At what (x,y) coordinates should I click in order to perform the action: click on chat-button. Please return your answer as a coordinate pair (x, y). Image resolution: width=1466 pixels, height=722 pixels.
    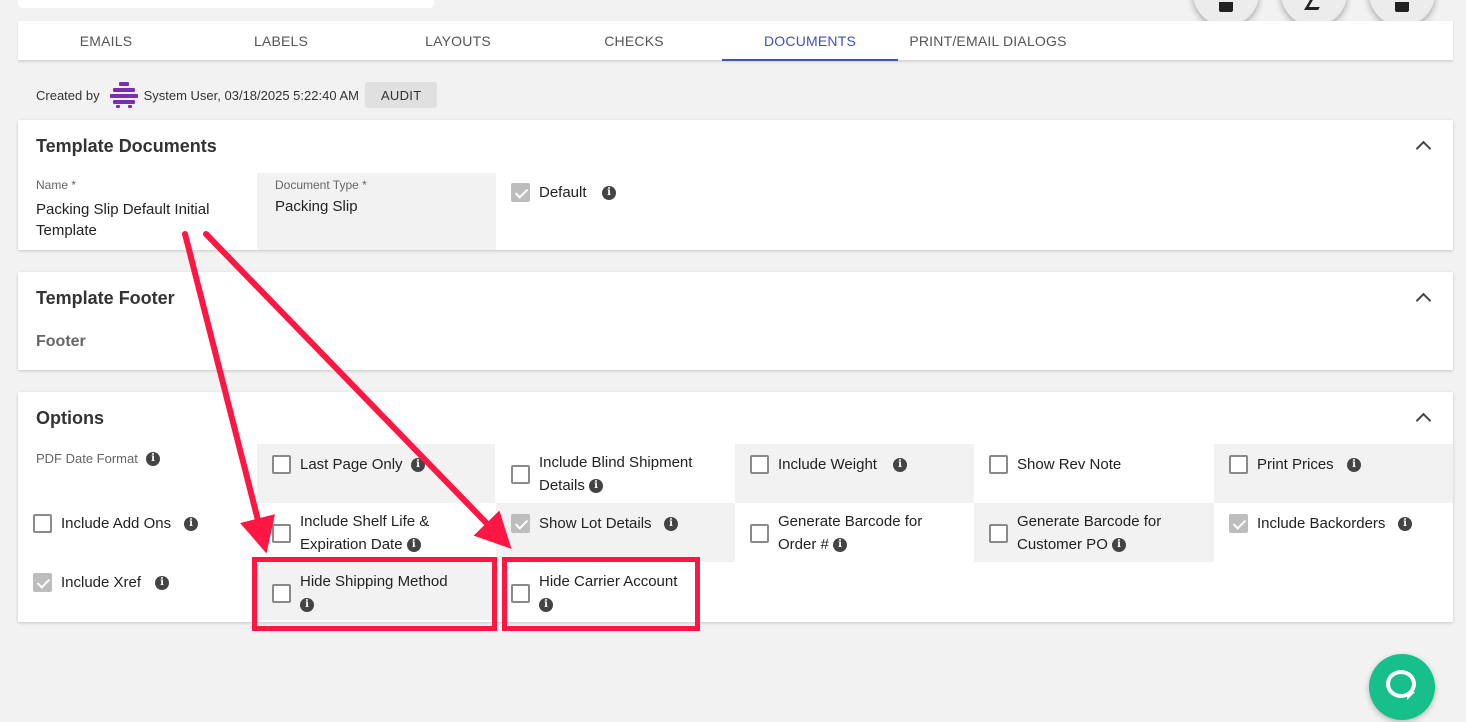
    Looking at the image, I should click on (1402, 687).